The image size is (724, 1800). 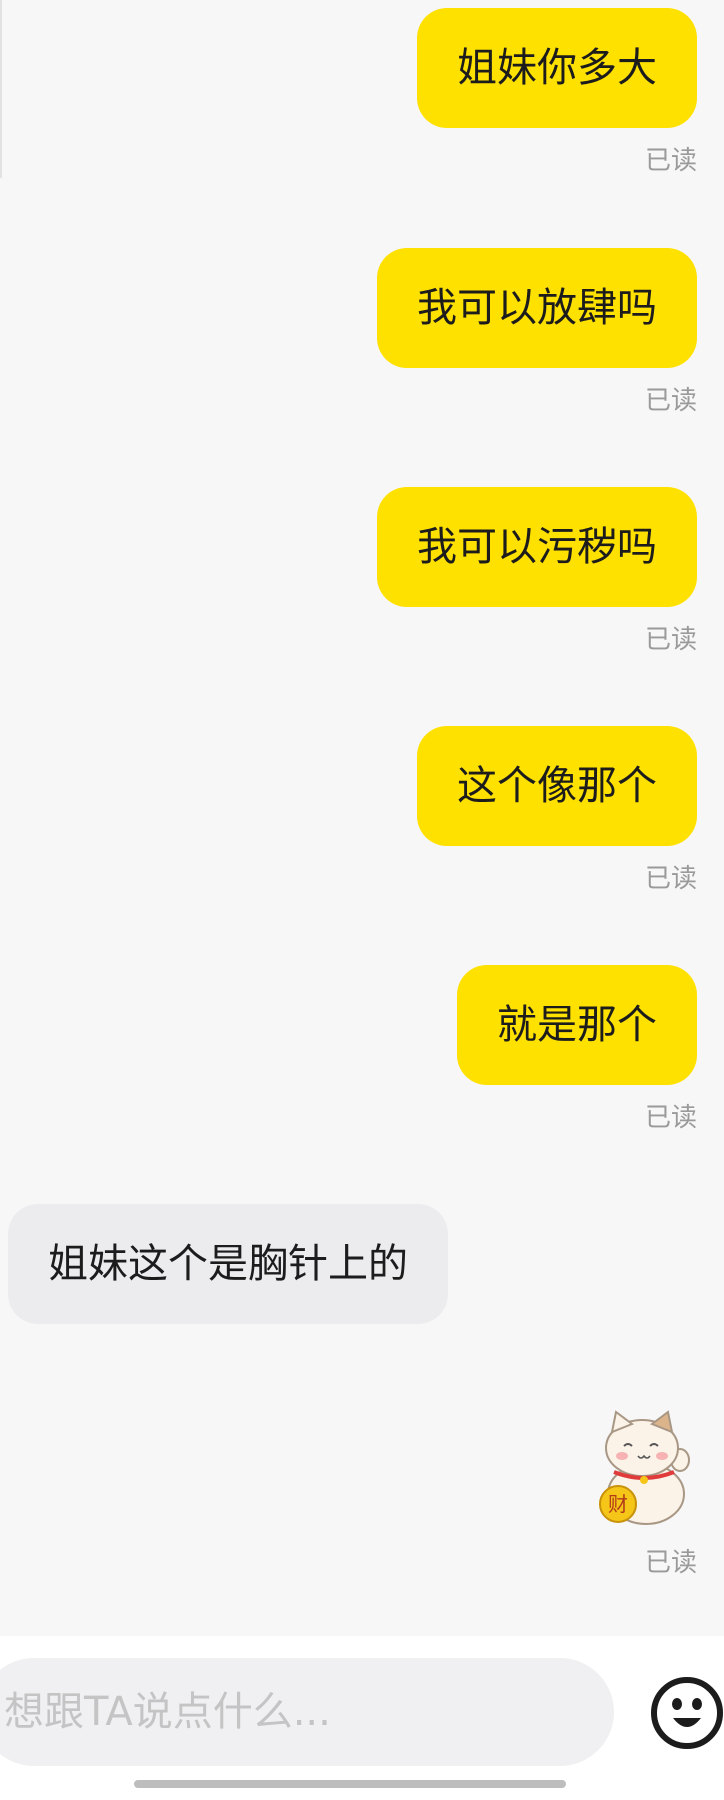 I want to click on message-bubble-outgoing: 这个像那个, so click(x=557, y=786).